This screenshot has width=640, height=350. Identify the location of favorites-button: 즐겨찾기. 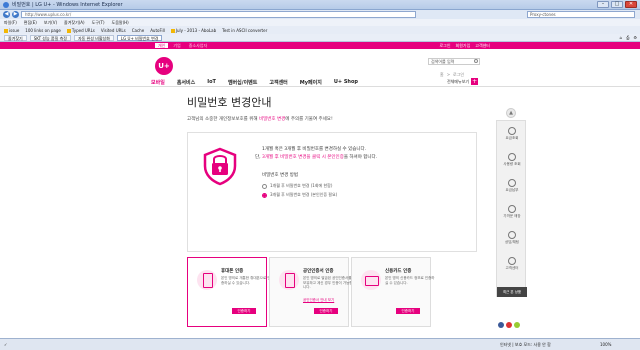
(15, 37).